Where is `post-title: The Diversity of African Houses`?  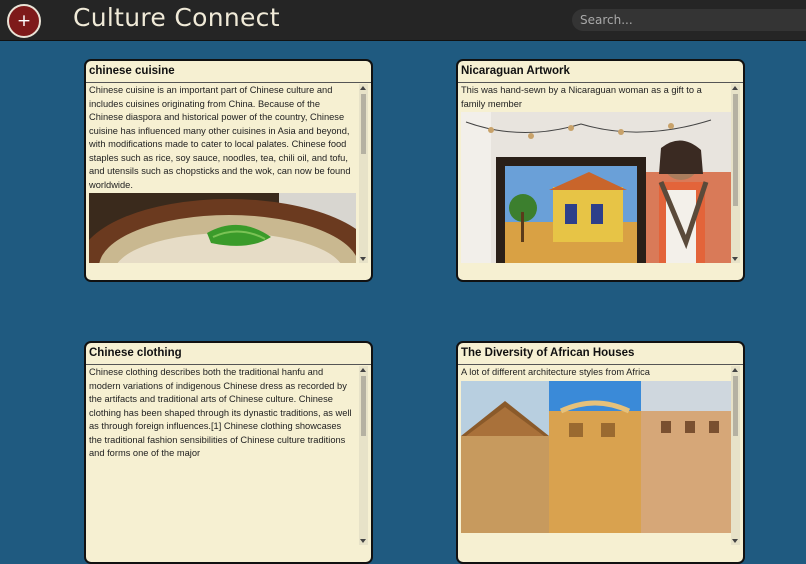
post-title: The Diversity of African Houses is located at coordinates (600, 354).